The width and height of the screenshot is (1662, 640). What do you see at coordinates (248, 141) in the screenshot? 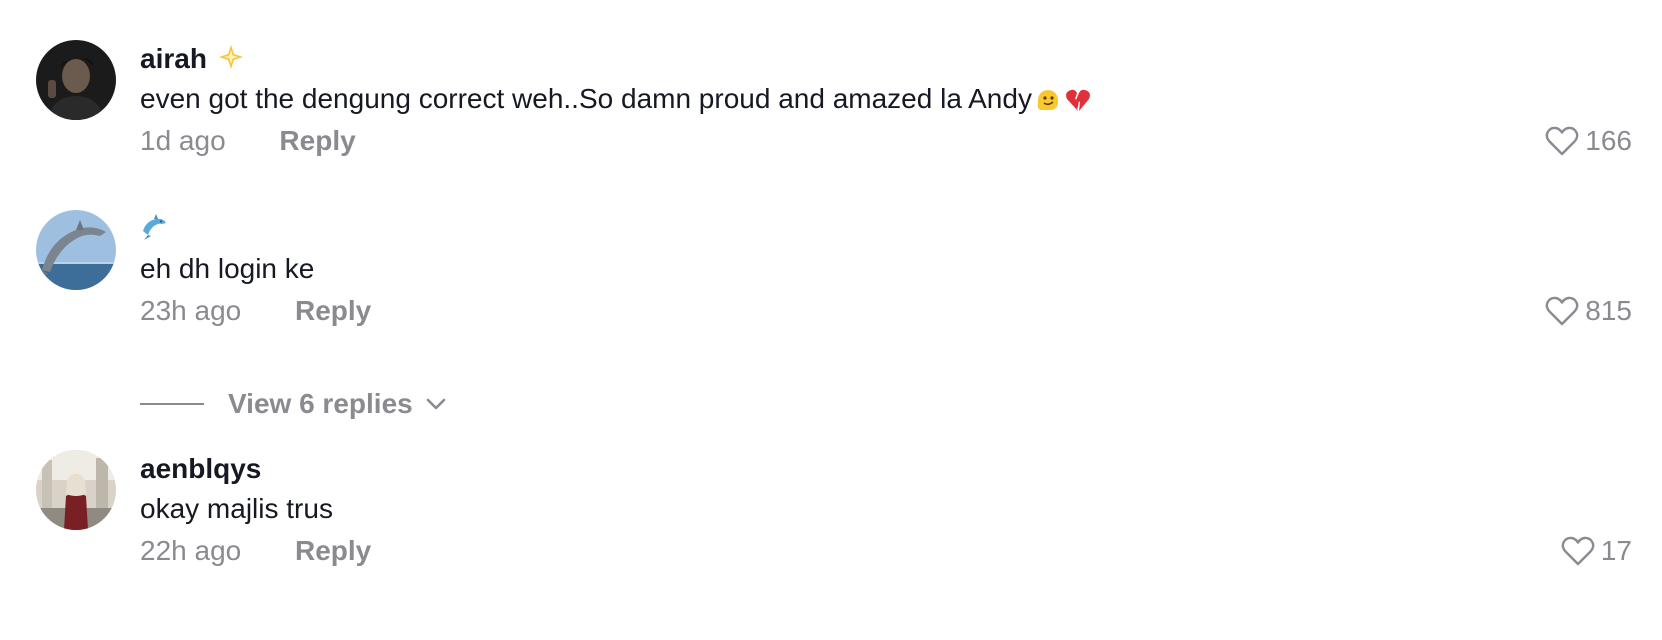
I see `comment-meta: 1d ago Reply` at bounding box center [248, 141].